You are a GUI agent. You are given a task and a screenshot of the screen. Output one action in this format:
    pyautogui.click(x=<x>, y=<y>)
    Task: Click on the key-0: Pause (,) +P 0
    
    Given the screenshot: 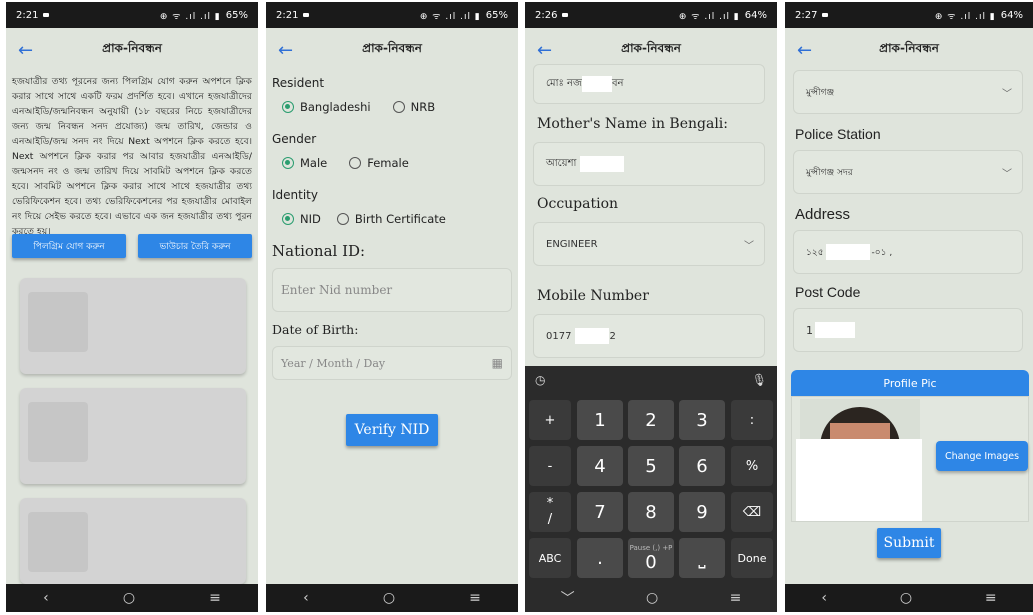 What is the action you would take?
    pyautogui.click(x=651, y=558)
    